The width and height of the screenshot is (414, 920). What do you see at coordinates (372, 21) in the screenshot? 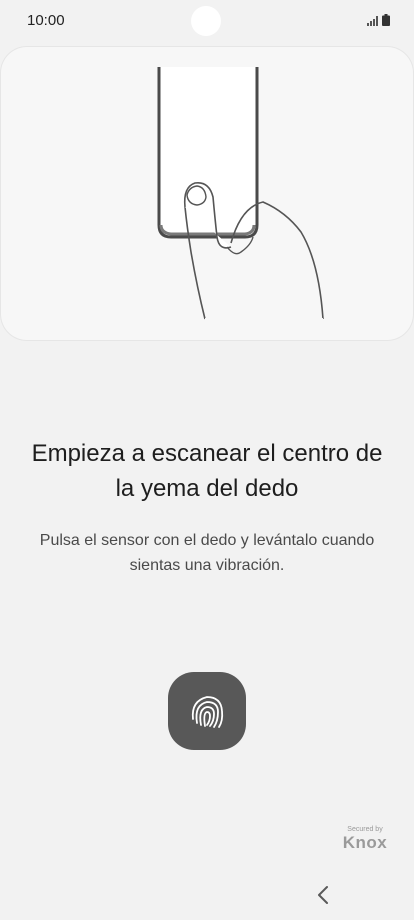
I see `signal-icon` at bounding box center [372, 21].